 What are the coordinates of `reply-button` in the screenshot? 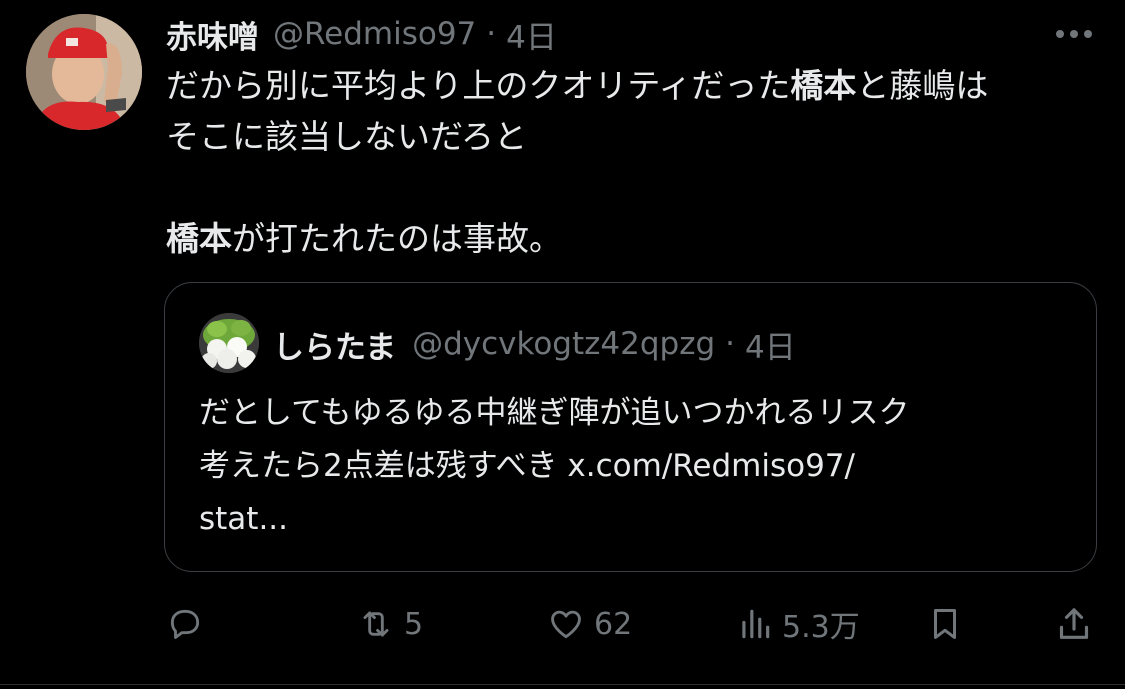 It's located at (189, 624).